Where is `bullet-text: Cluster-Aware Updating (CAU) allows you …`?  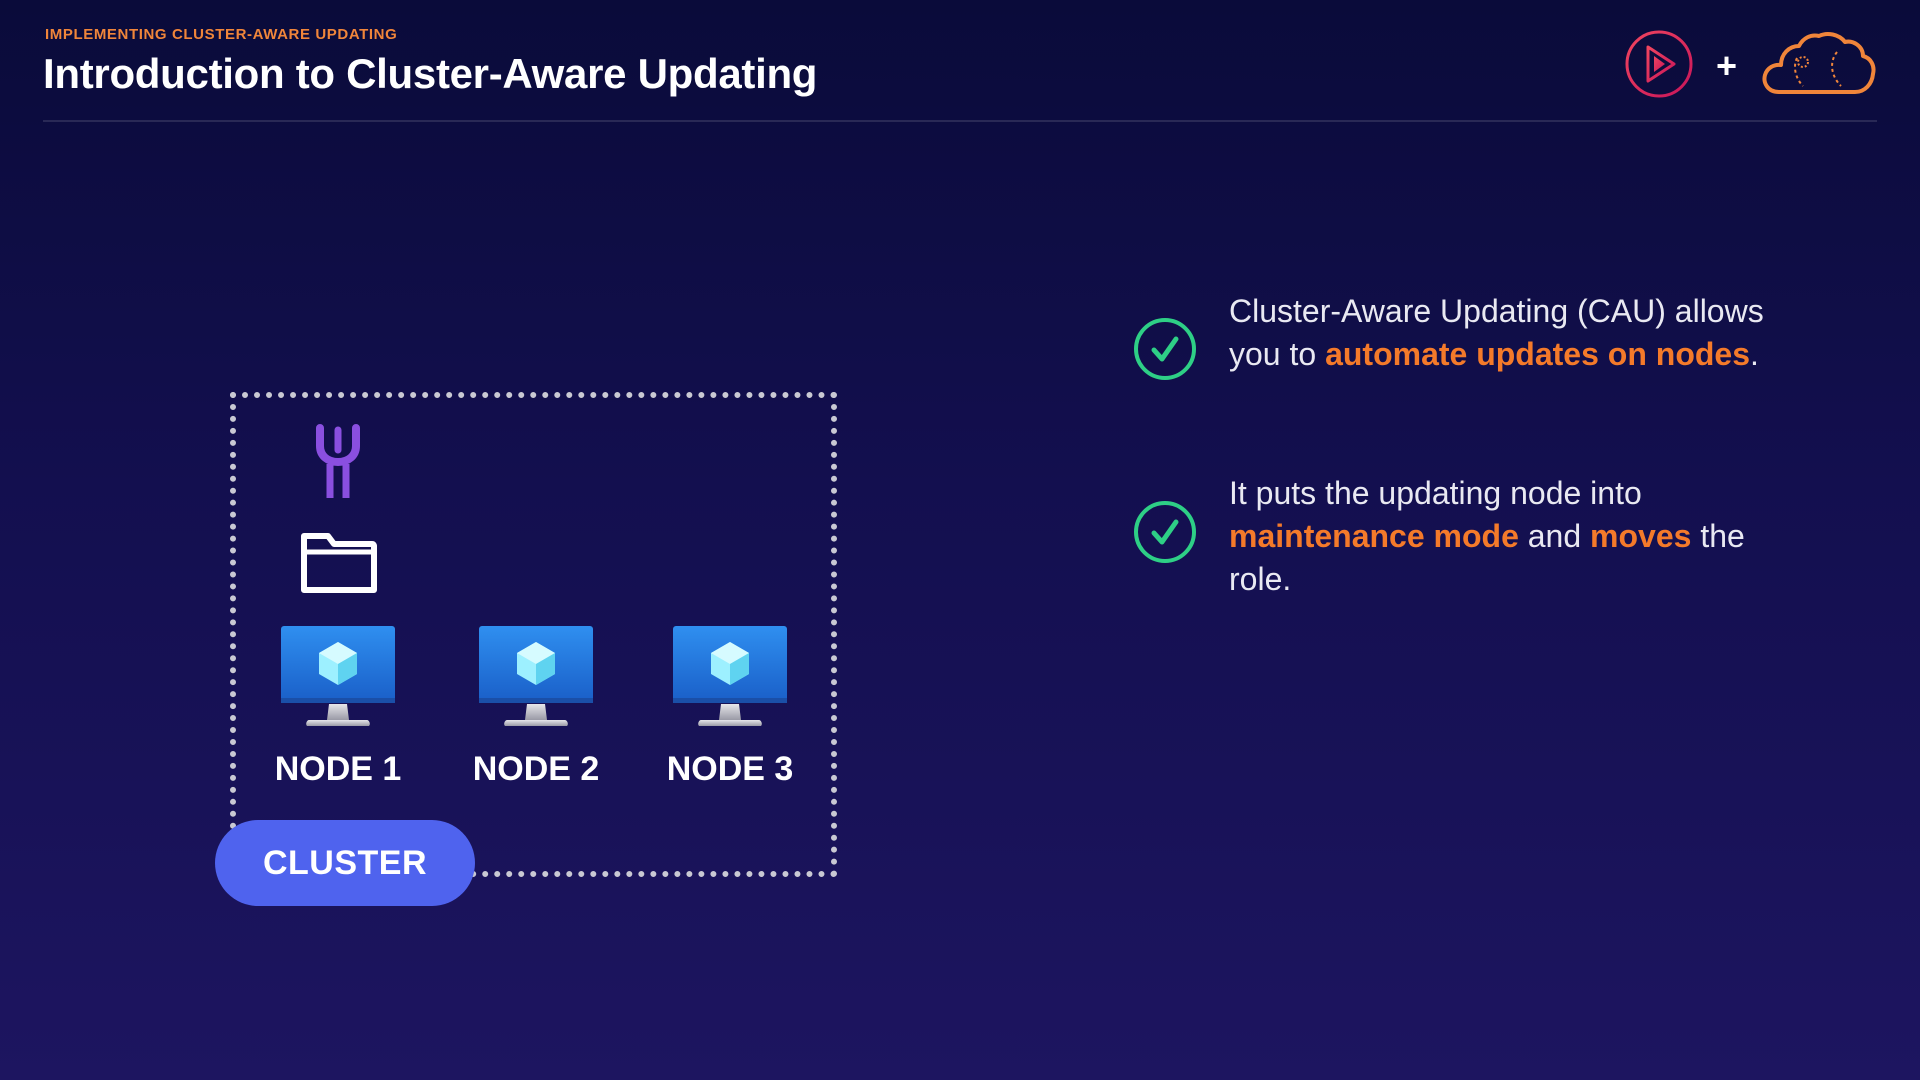
bullet-text: Cluster-Aware Updating (CAU) allows you … is located at coordinates (1509, 333).